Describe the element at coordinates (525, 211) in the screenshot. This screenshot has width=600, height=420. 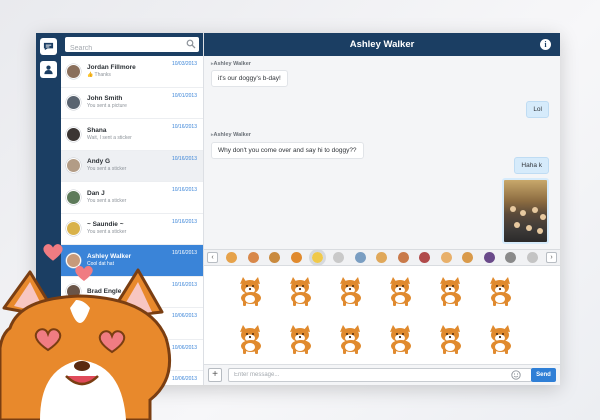
I see `shared-photo` at that location.